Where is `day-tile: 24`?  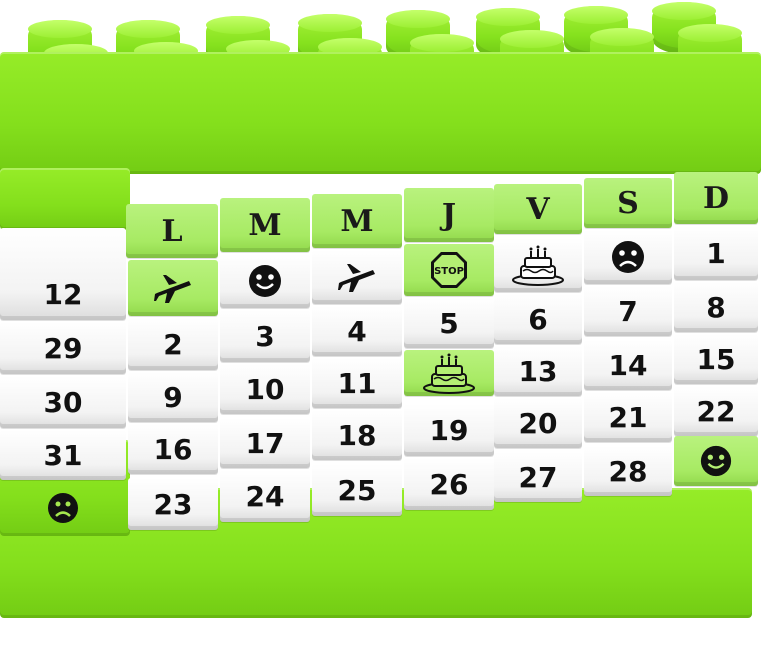
day-tile: 24 is located at coordinates (265, 496).